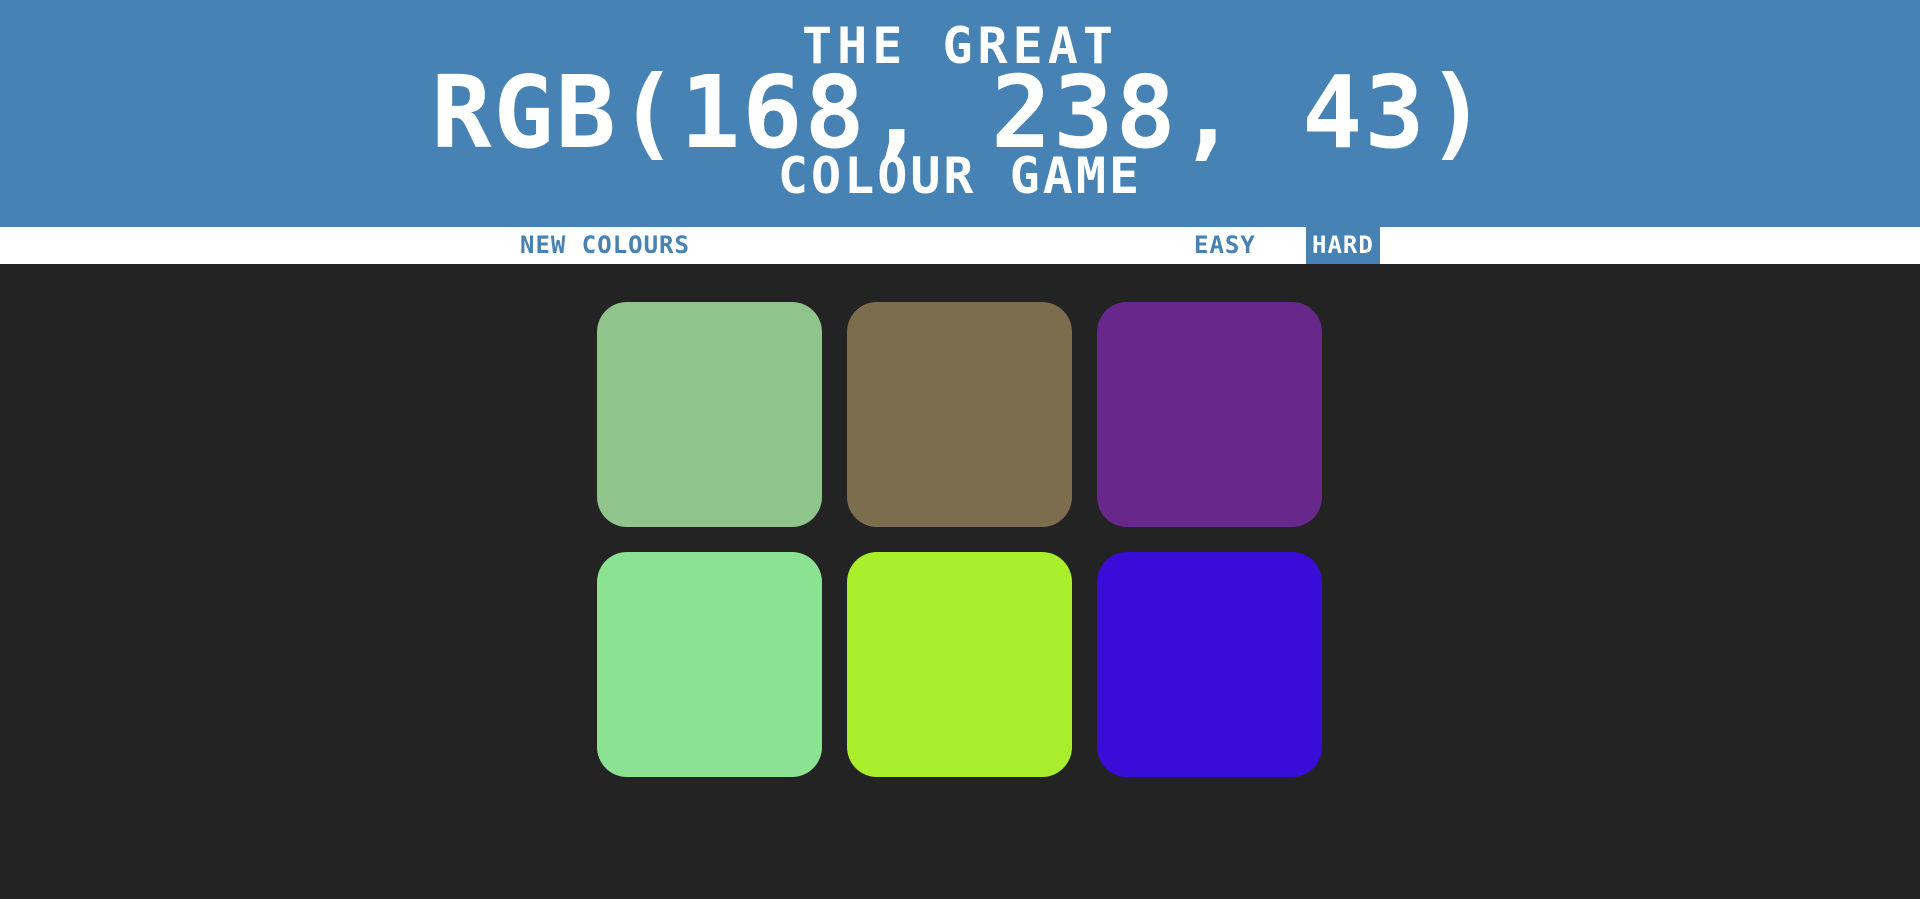  I want to click on hard-mode-button: HARD, so click(1343, 245).